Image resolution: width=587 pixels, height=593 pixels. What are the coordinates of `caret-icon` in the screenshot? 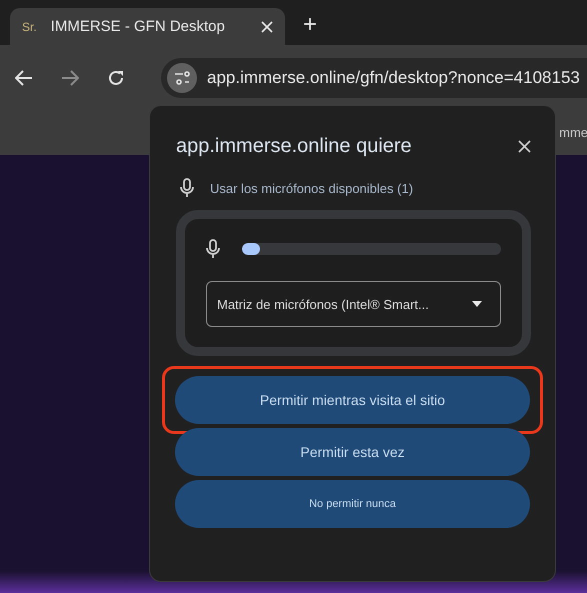 It's located at (477, 304).